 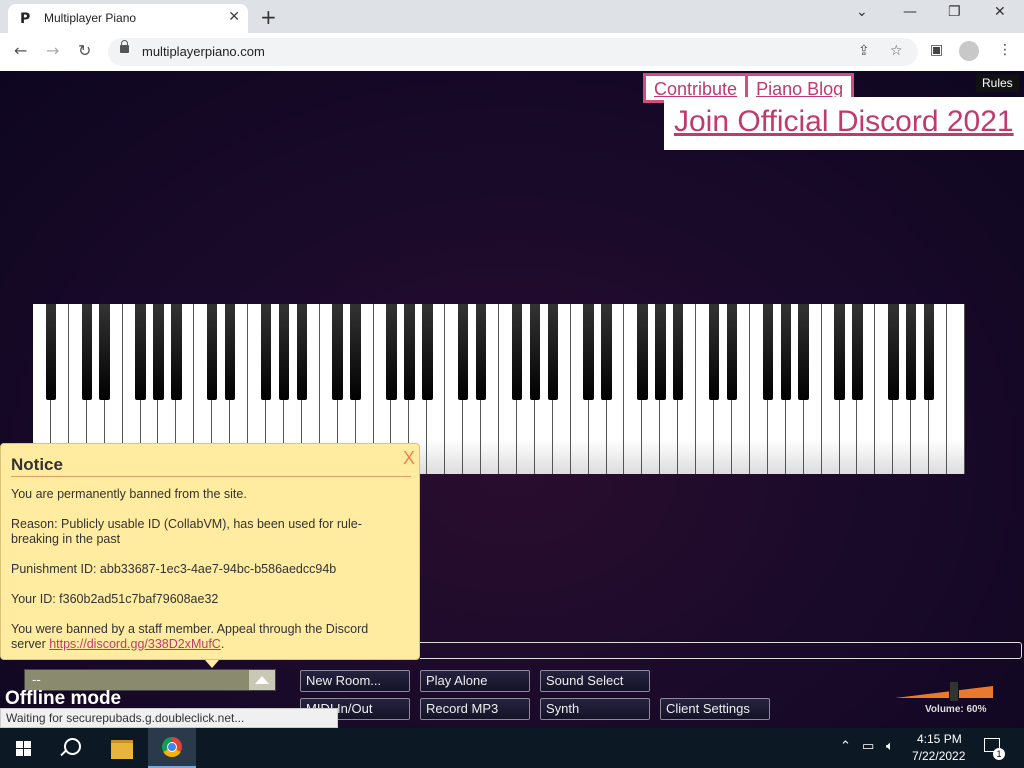 I want to click on browser-tab-strip: P Multiplayer Piano ✕ + ⌄ — ❐ ✕, so click(x=512, y=16).